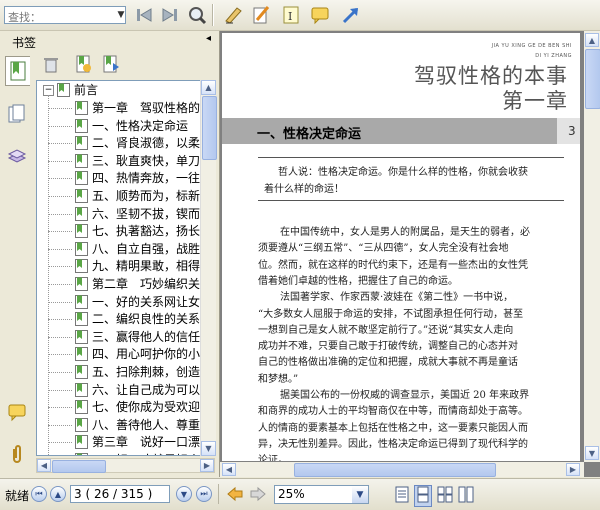 This screenshot has height=510, width=600. I want to click on tree-item: 四、热情奔放，一往, so click(119, 178).